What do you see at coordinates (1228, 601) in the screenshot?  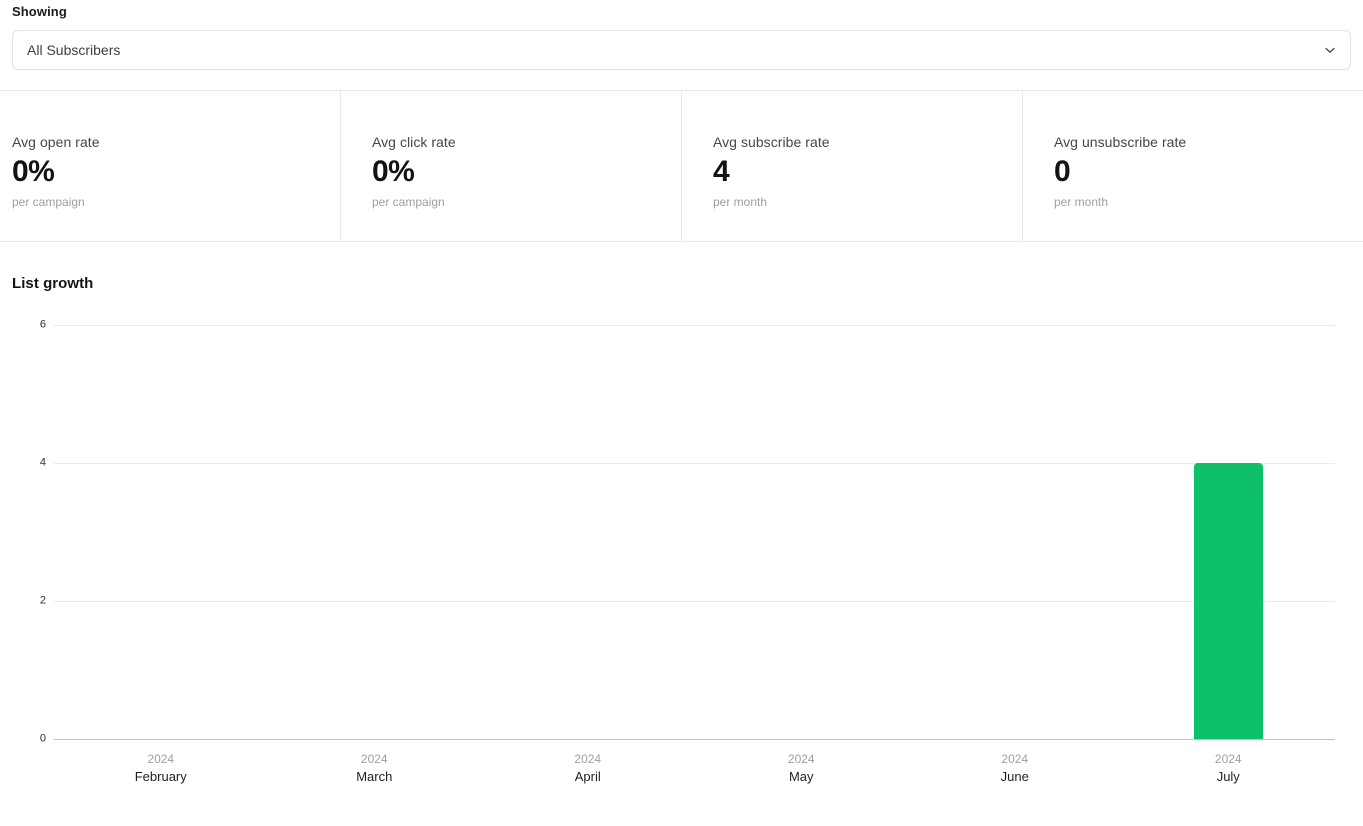 I see `chart-bar` at bounding box center [1228, 601].